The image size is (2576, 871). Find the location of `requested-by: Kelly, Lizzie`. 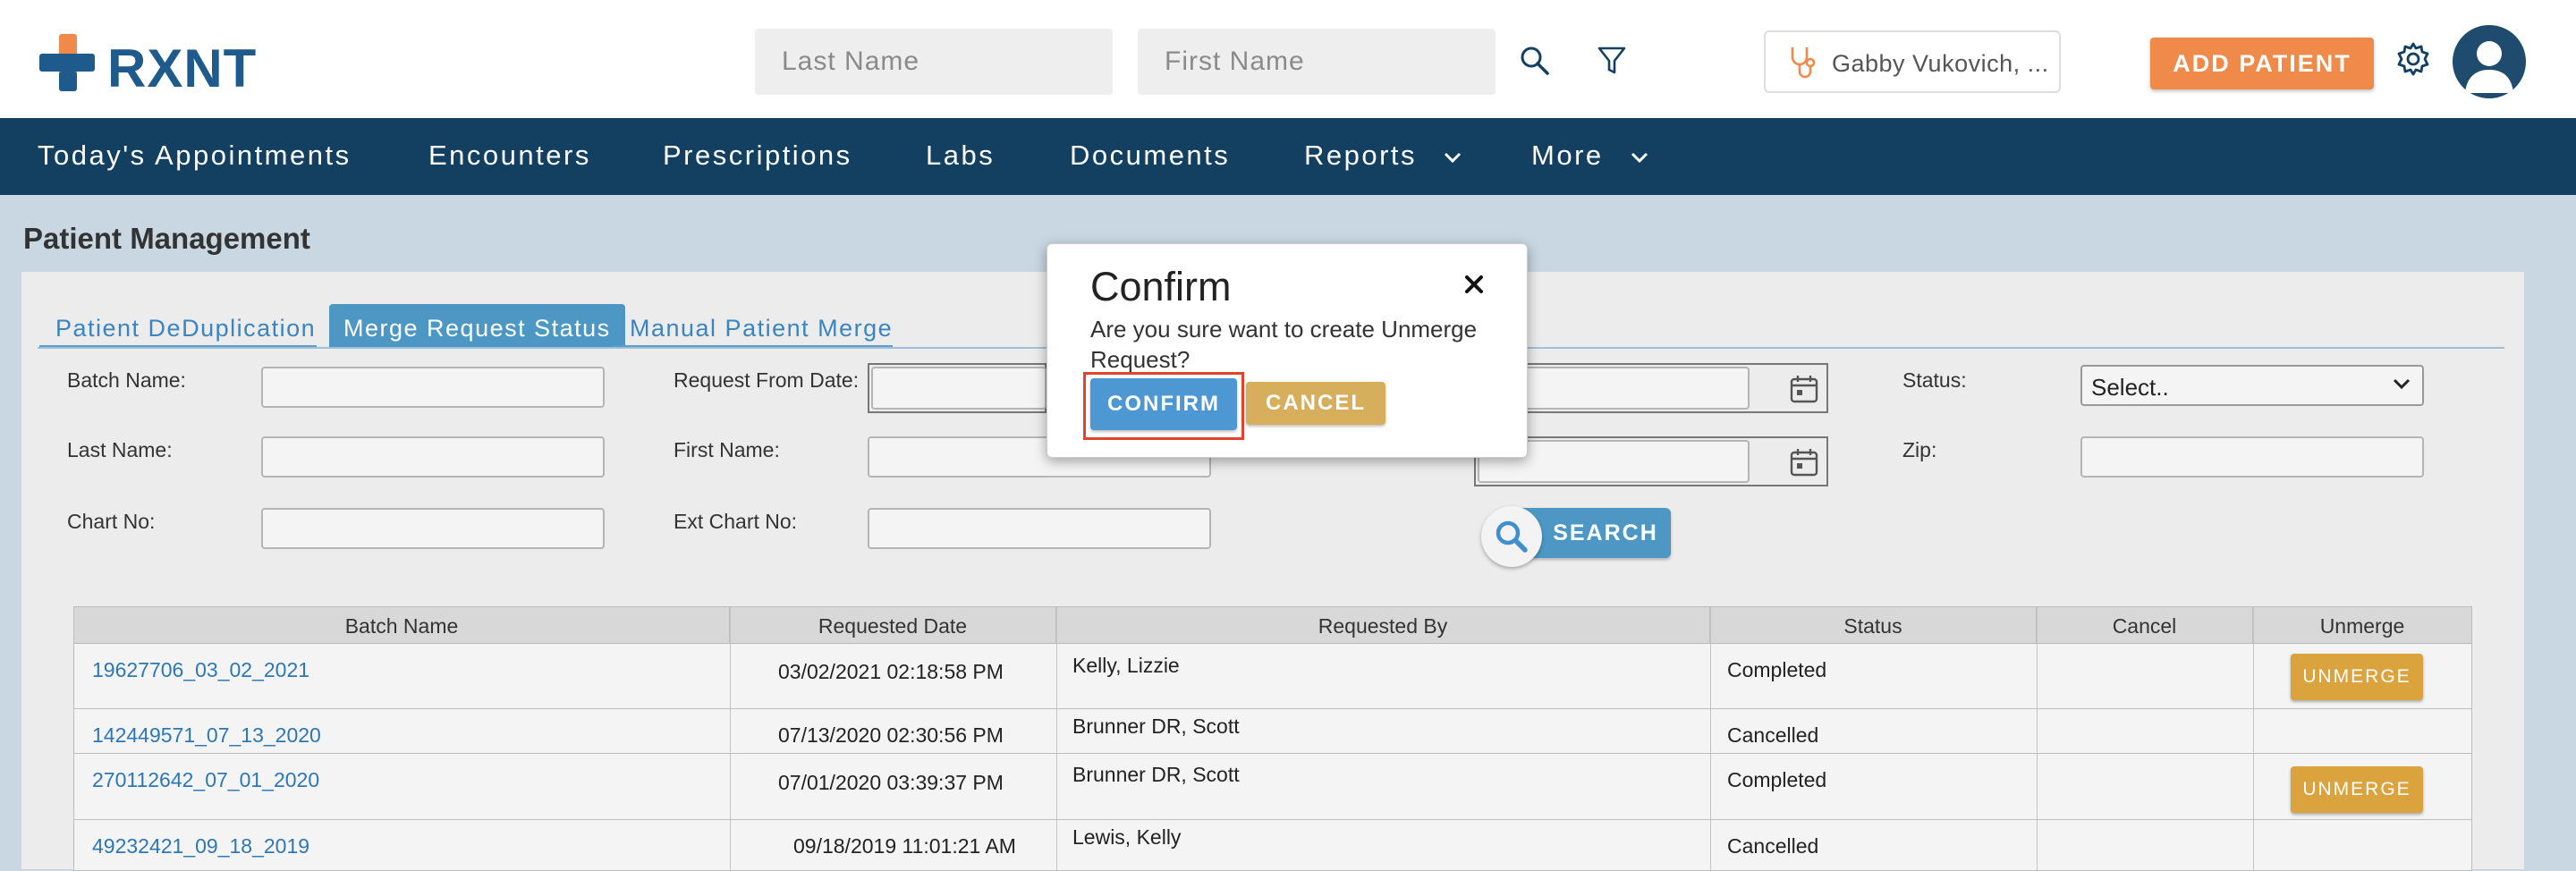

requested-by: Kelly, Lizzie is located at coordinates (1126, 665).